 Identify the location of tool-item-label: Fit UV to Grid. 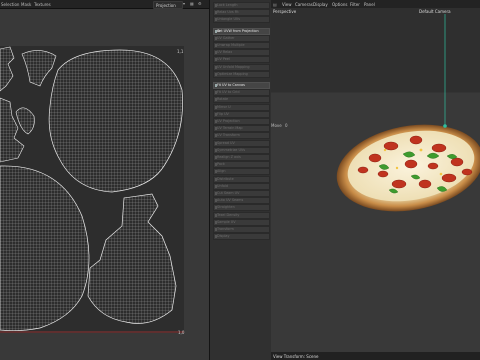
(228, 92).